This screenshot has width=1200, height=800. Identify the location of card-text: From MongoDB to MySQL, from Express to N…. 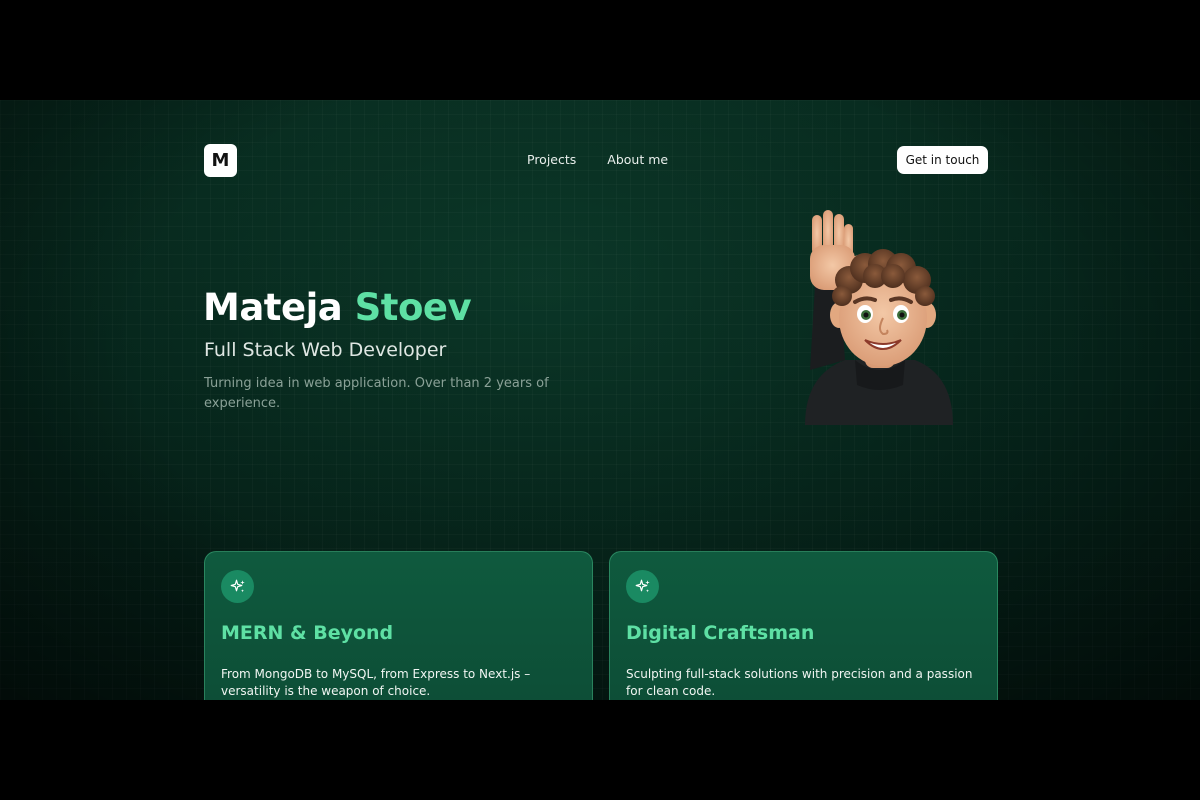
(376, 682).